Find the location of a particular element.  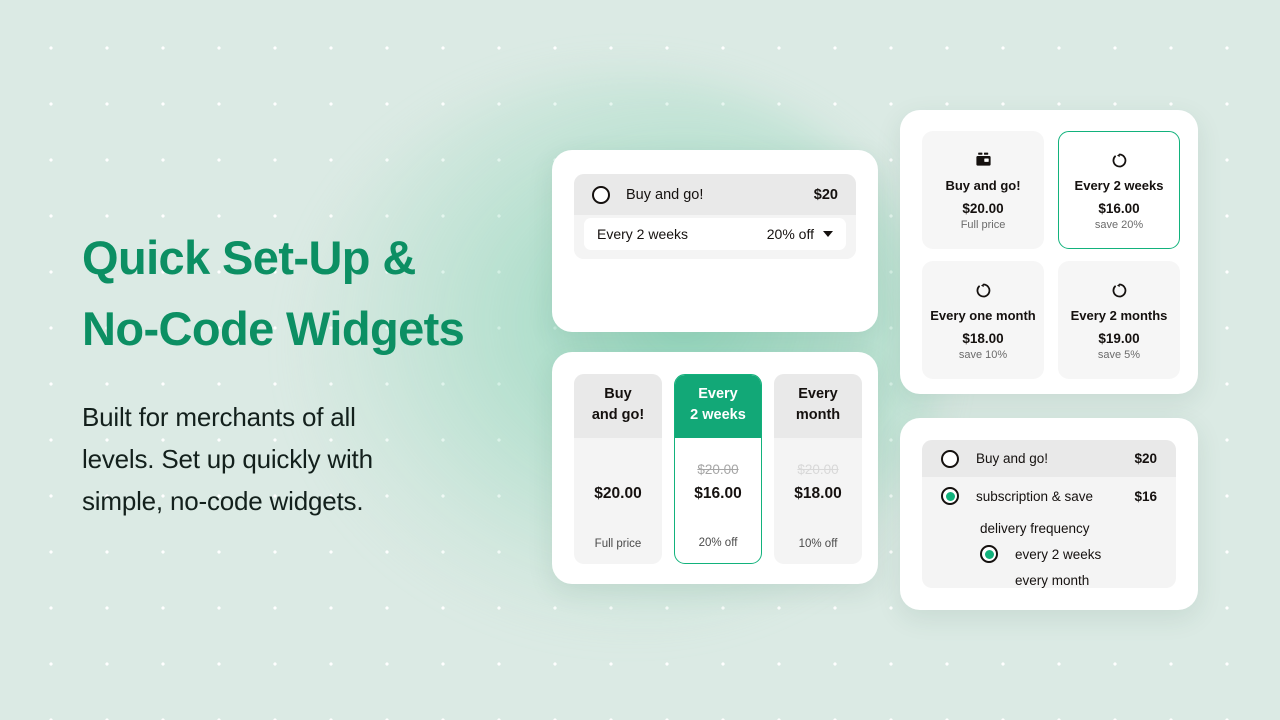

plan-tile-title: Every 2 months is located at coordinates (1119, 315).